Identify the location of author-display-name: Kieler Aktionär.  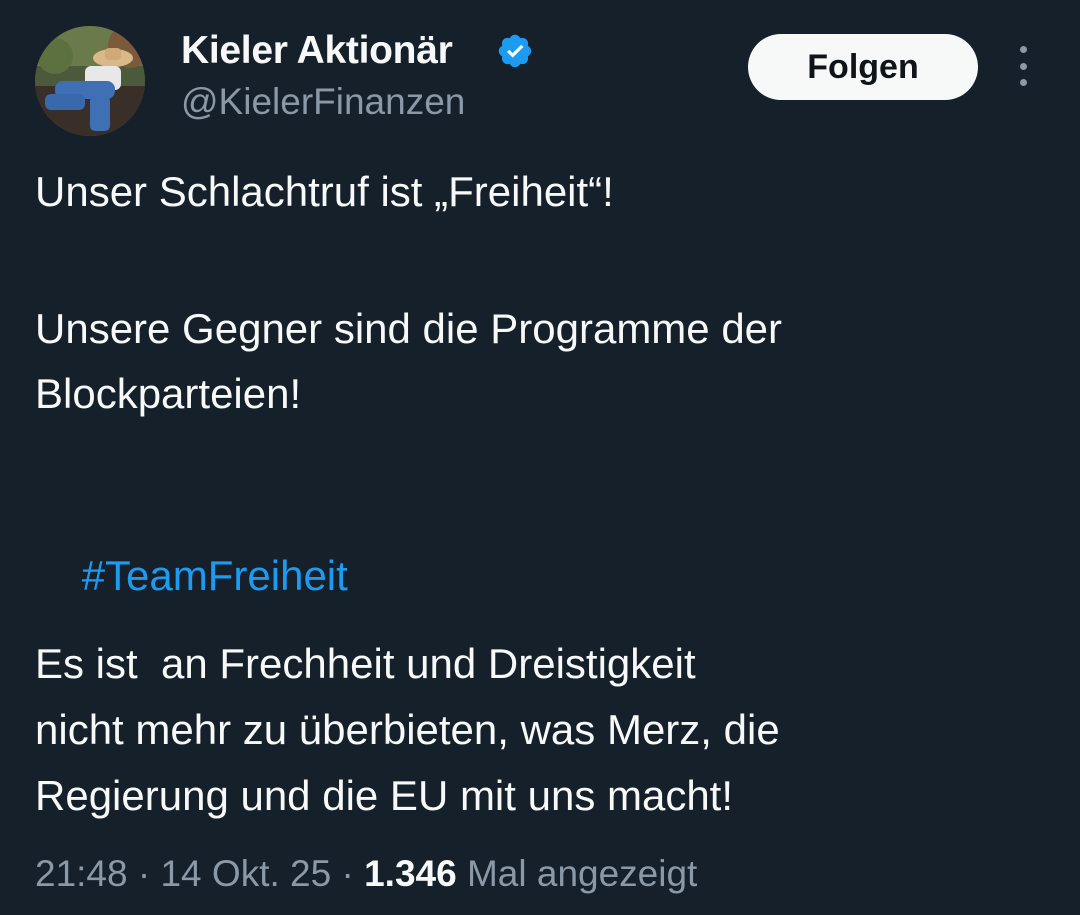
(317, 51).